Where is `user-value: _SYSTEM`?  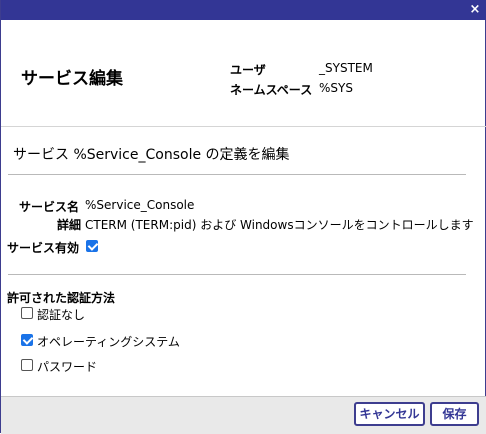
user-value: _SYSTEM is located at coordinates (346, 68).